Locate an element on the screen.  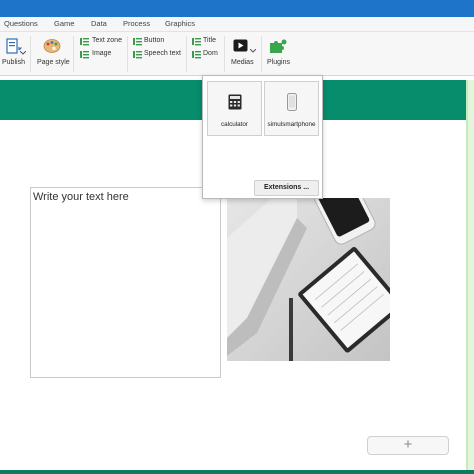
canvas-bottom-border is located at coordinates (237, 472).